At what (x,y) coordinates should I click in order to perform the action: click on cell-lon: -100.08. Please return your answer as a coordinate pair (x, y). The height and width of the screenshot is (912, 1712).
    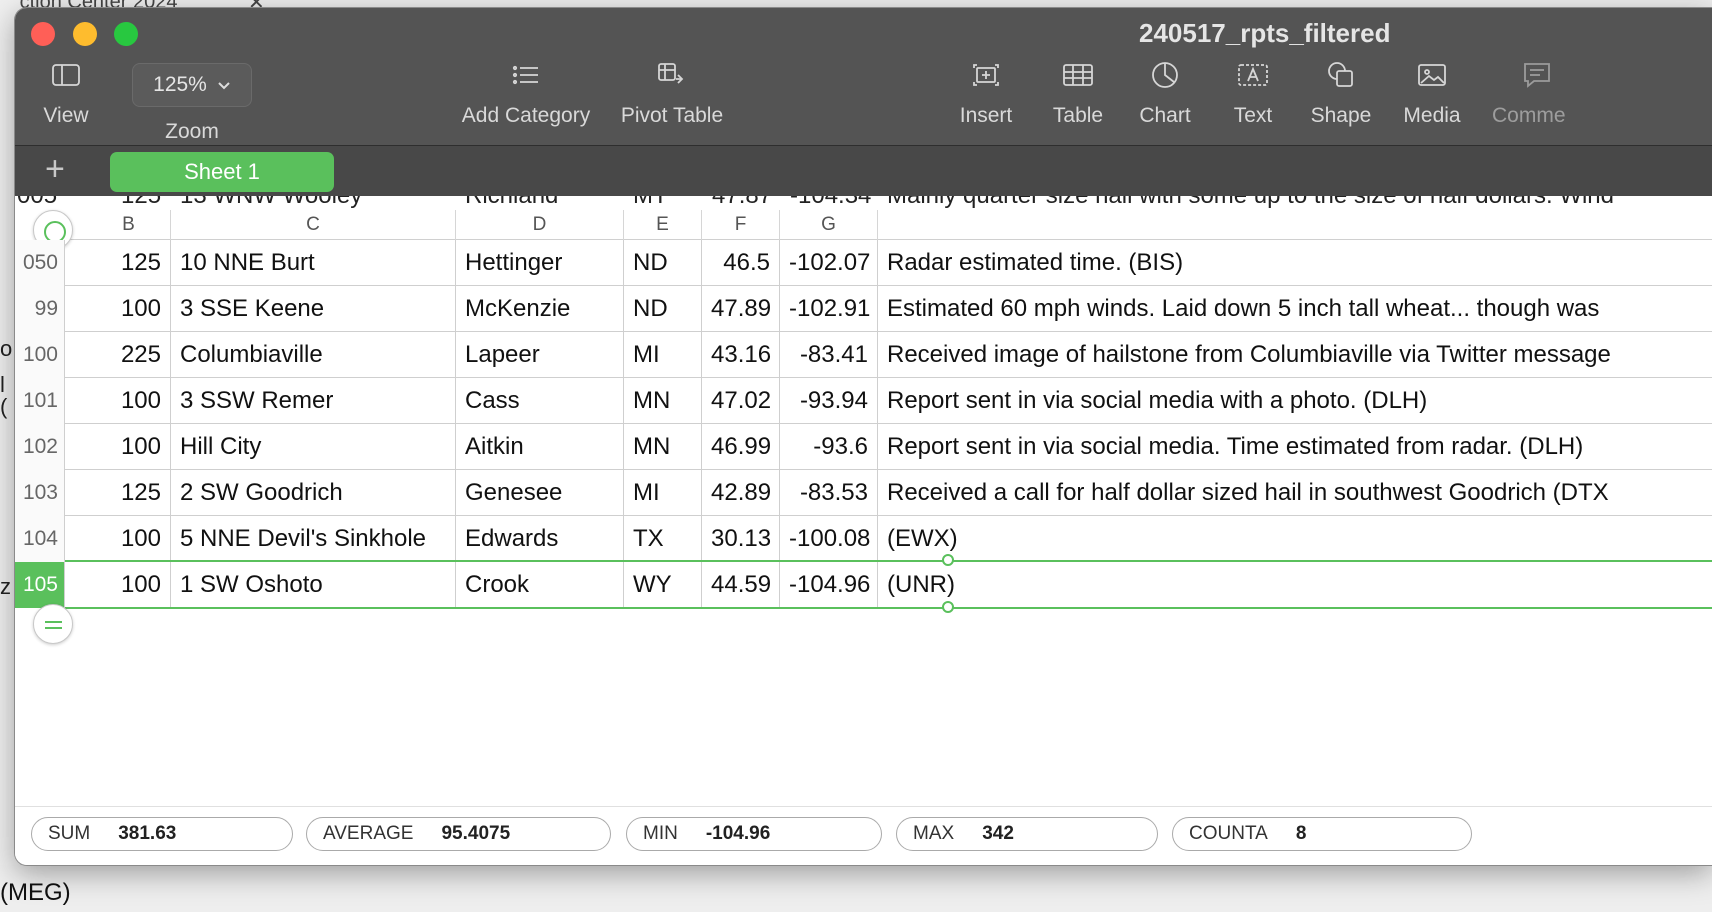
    Looking at the image, I should click on (829, 539).